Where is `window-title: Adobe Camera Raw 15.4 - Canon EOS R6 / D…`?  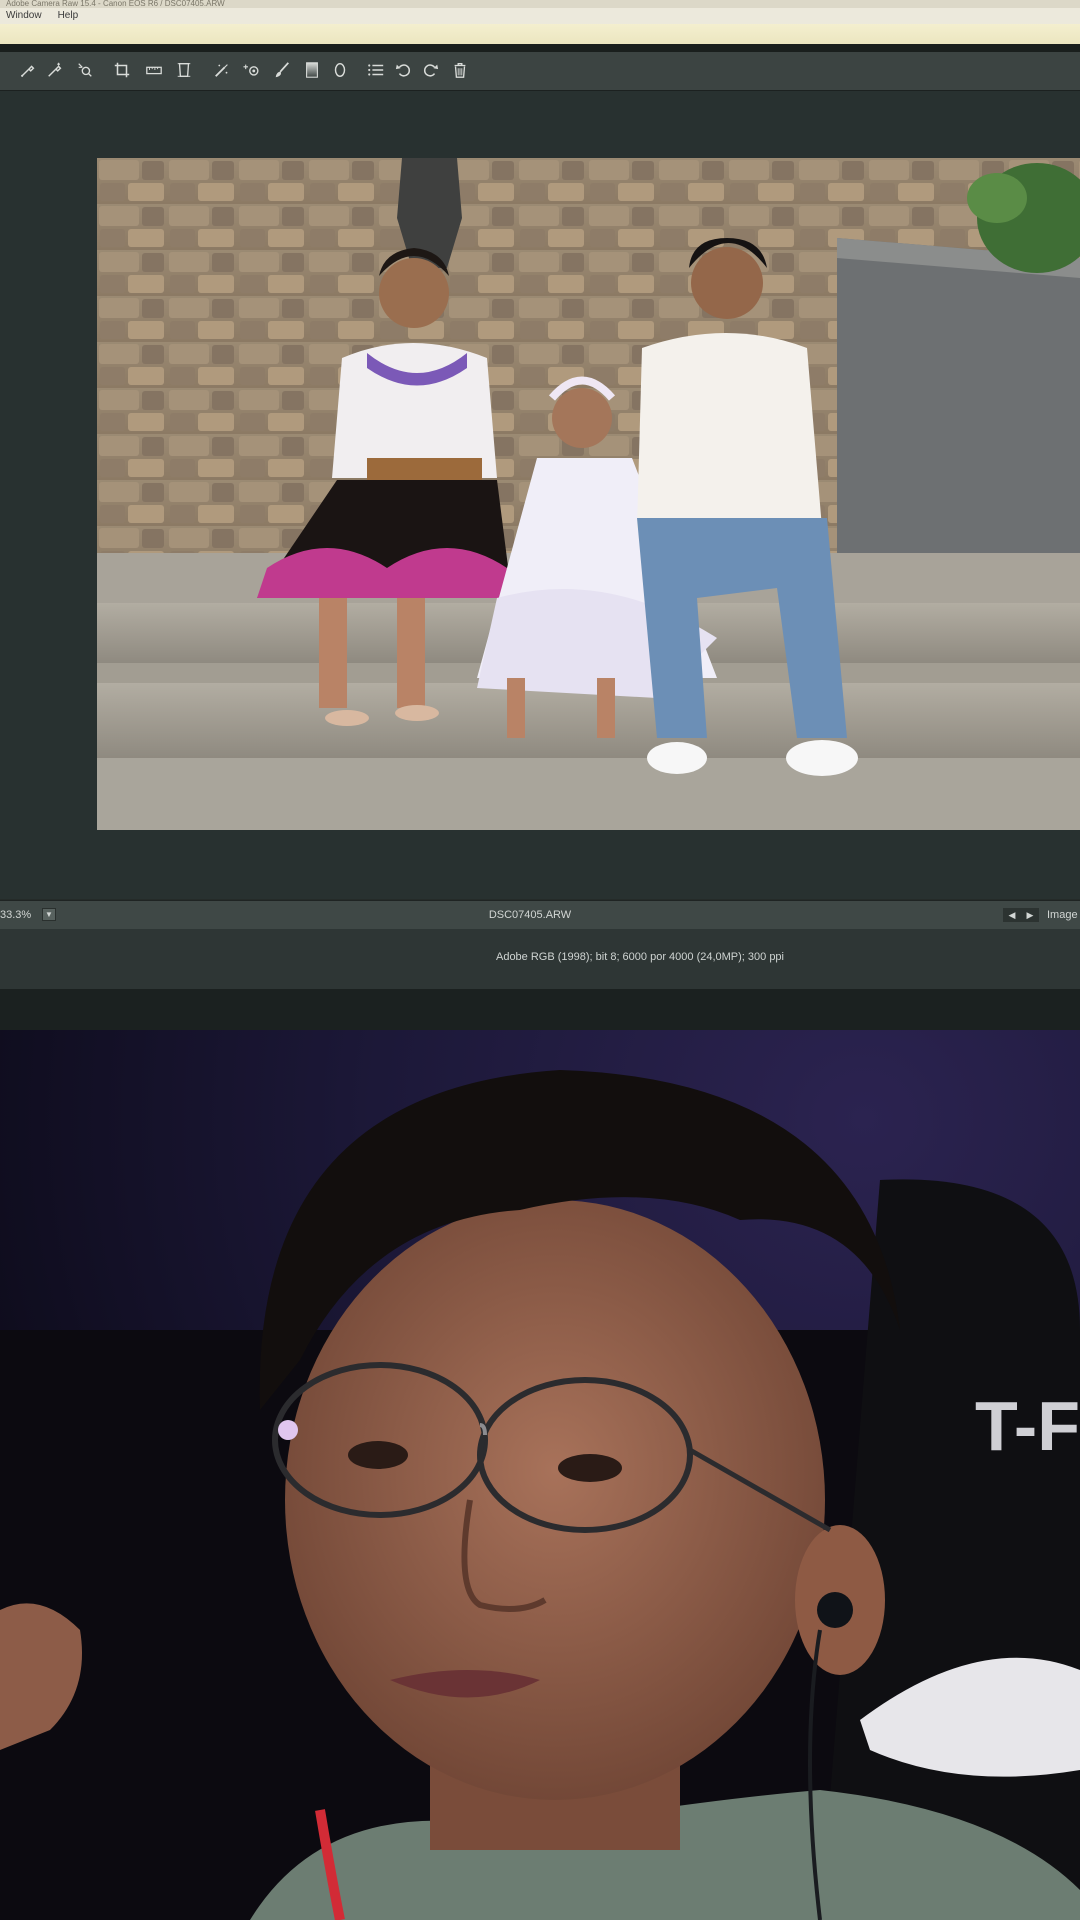
window-title: Adobe Camera Raw 15.4 - Canon EOS R6 / D… is located at coordinates (540, 4).